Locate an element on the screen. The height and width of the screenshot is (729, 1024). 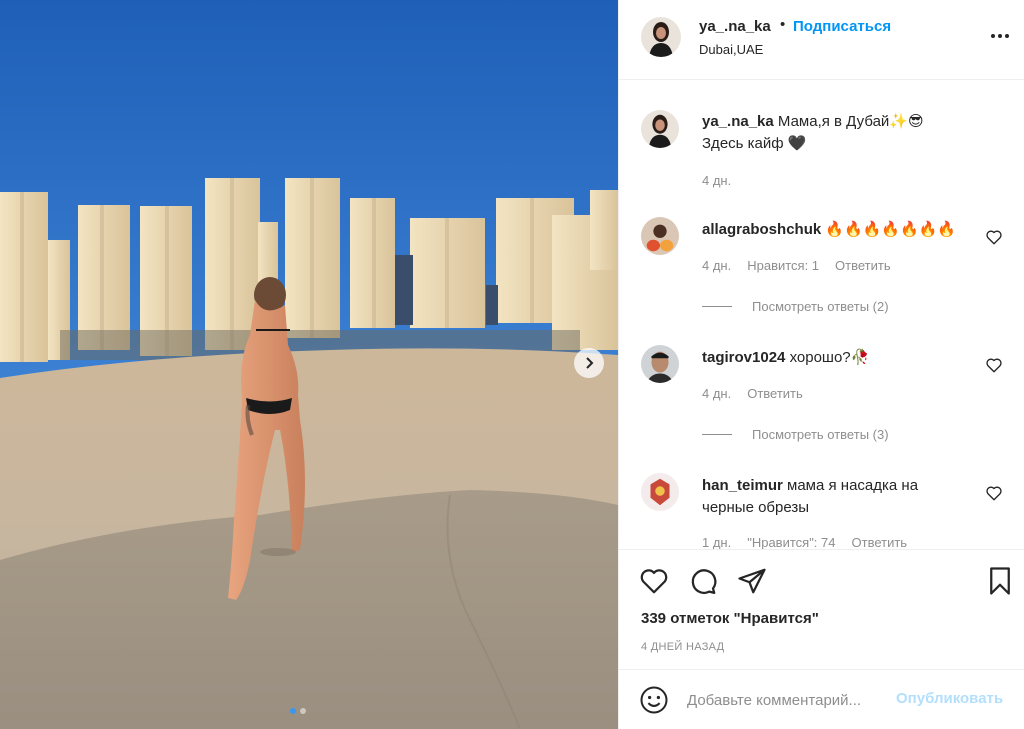
comment-meta: 4 дн. Нравится: 1 Ответить is located at coordinates (796, 265).